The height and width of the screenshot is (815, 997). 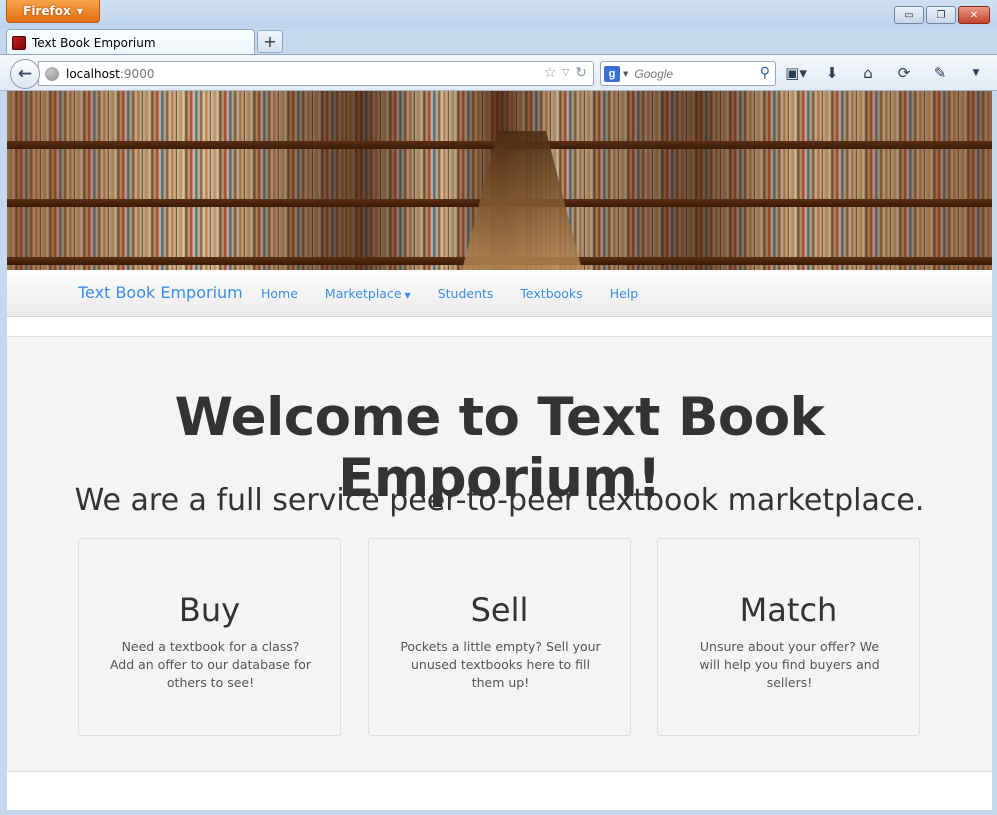 I want to click on close-icon: ✕, so click(x=974, y=15).